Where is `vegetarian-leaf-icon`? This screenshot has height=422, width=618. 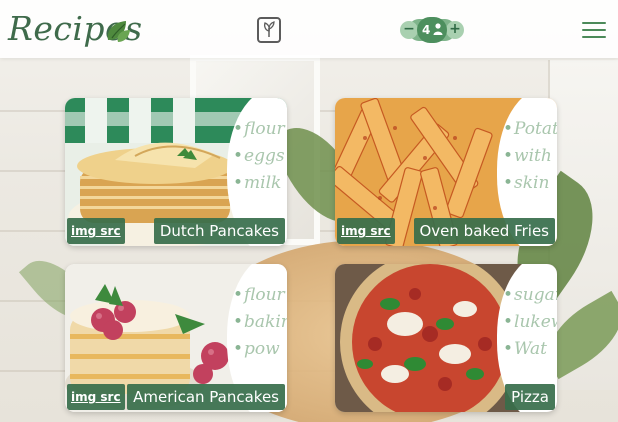
vegetarian-leaf-icon is located at coordinates (269, 29).